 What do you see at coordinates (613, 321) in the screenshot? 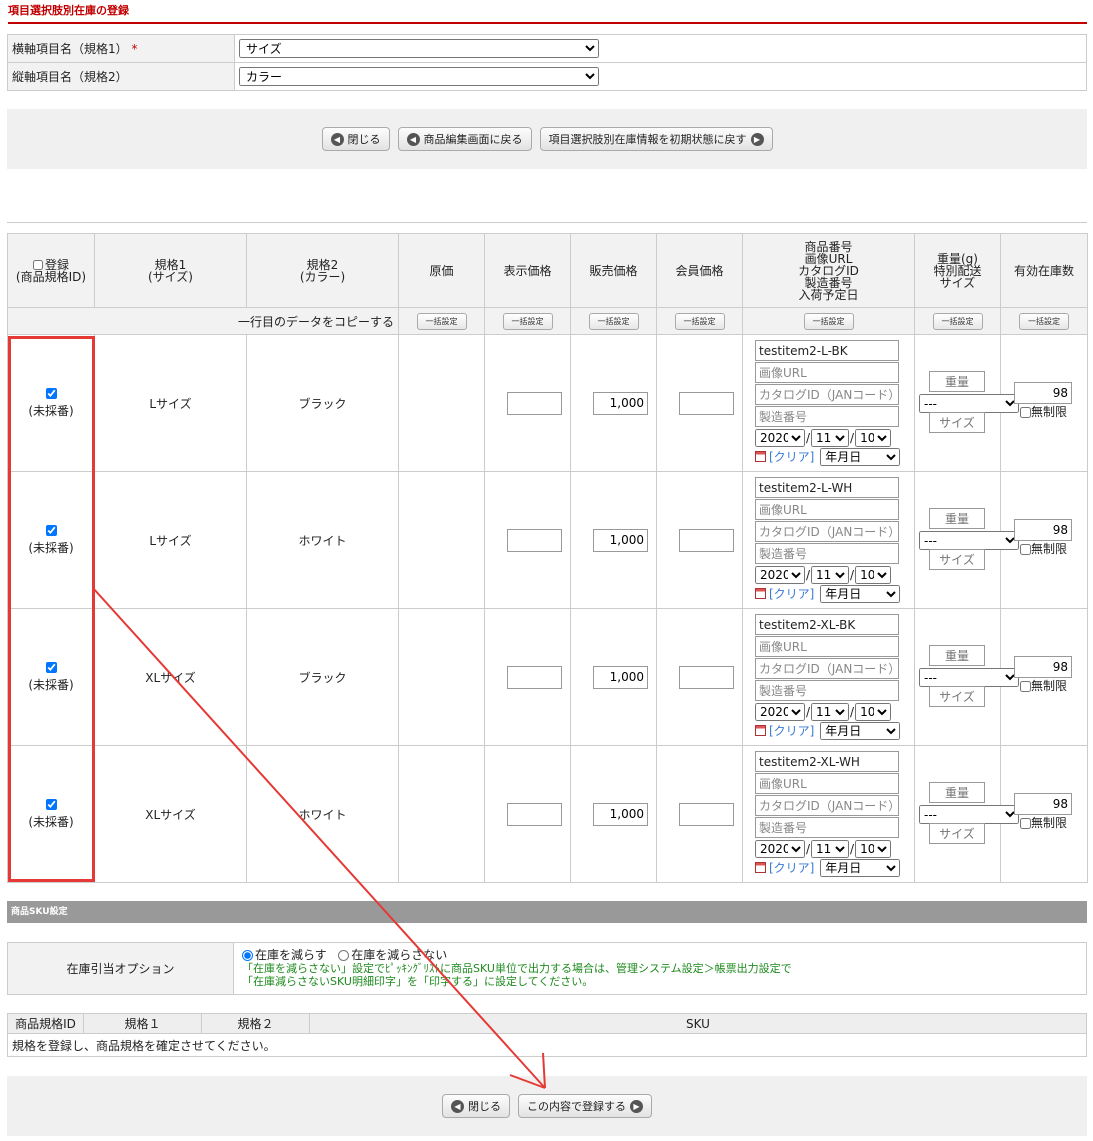
I see `bulk-set-sale-price-button: 一括設定` at bounding box center [613, 321].